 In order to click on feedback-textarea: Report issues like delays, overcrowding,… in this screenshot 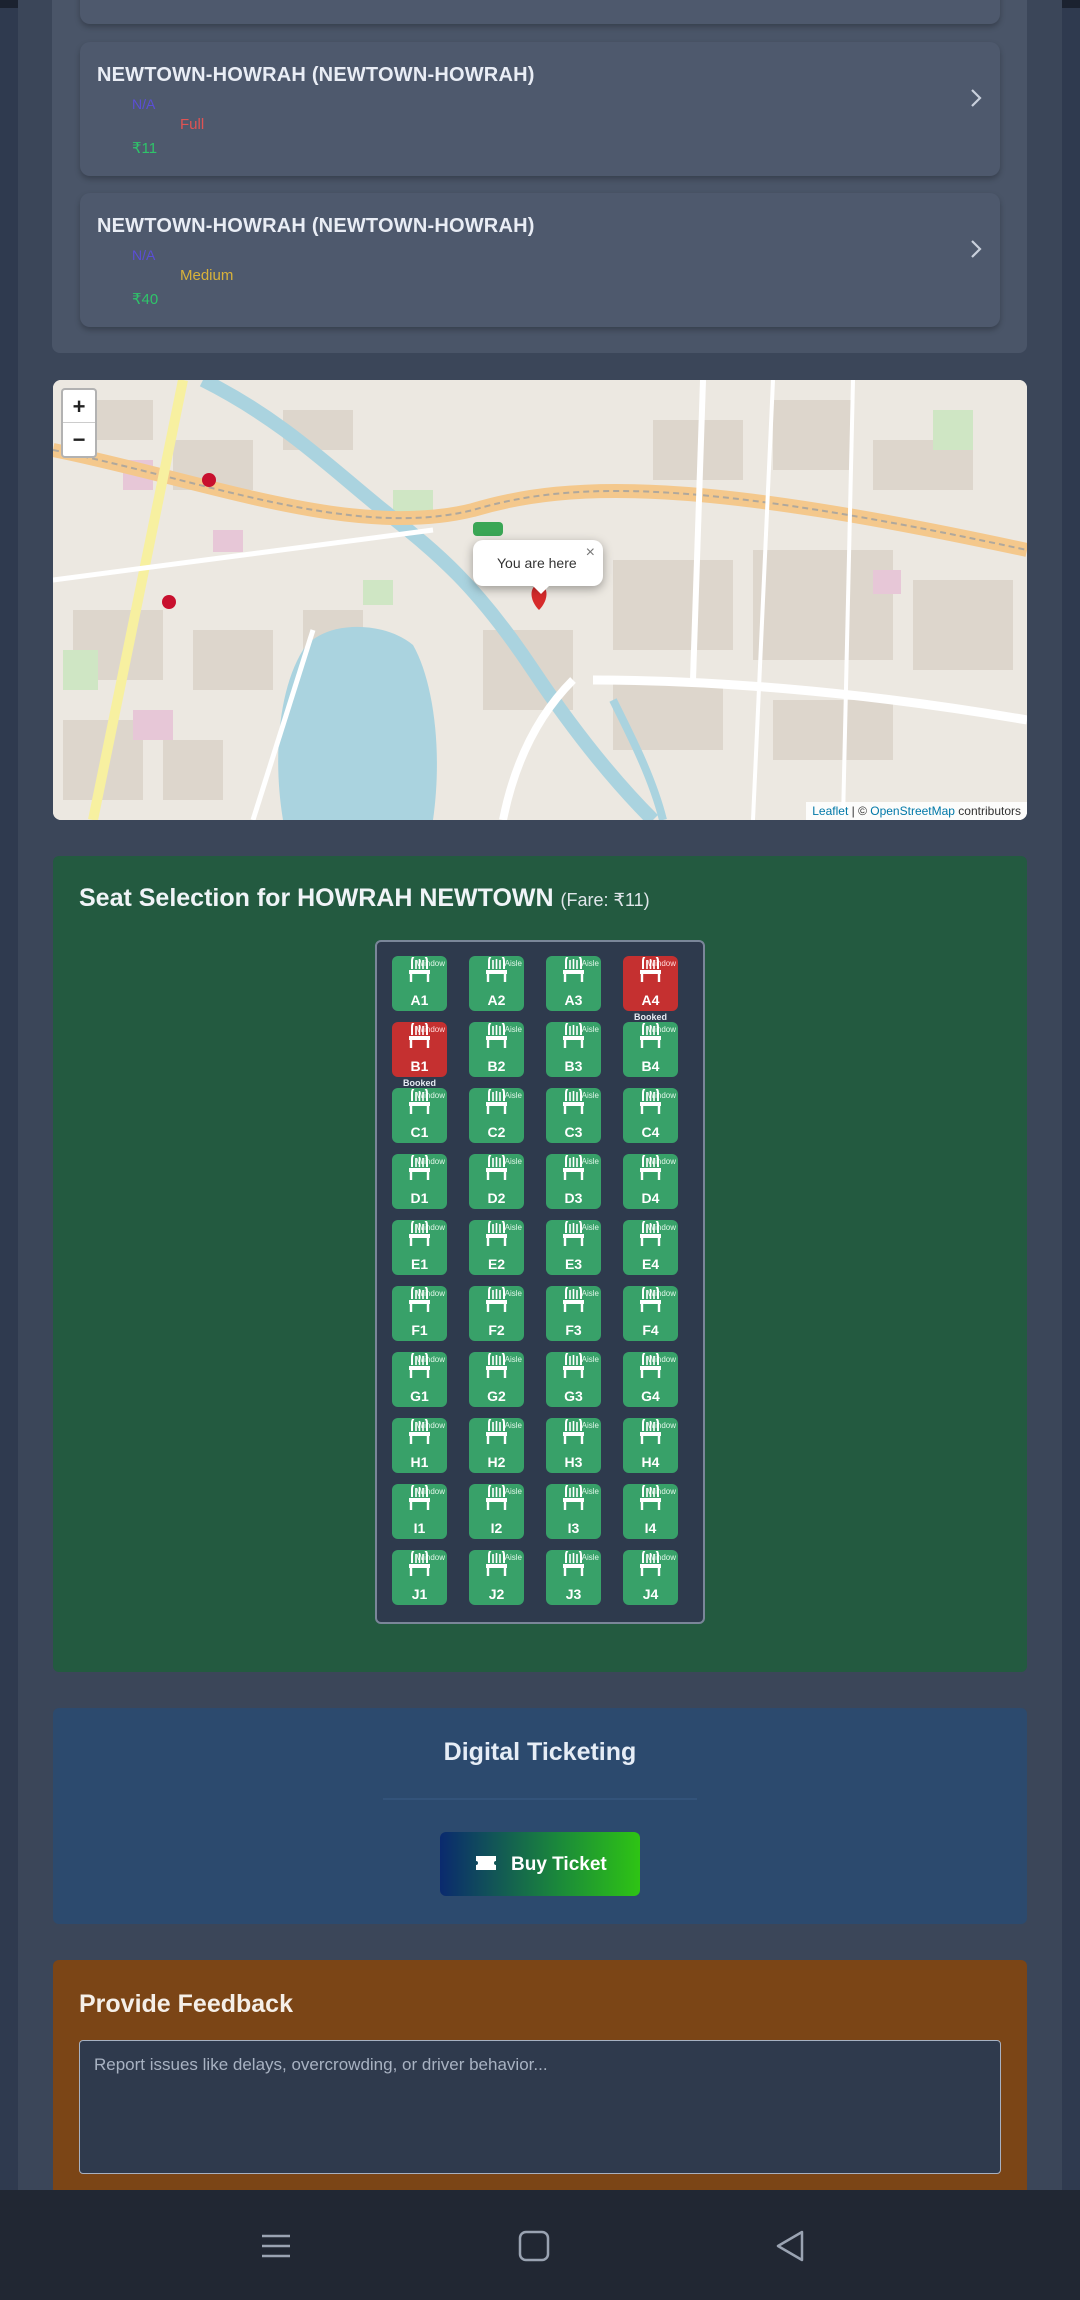, I will do `click(540, 2107)`.